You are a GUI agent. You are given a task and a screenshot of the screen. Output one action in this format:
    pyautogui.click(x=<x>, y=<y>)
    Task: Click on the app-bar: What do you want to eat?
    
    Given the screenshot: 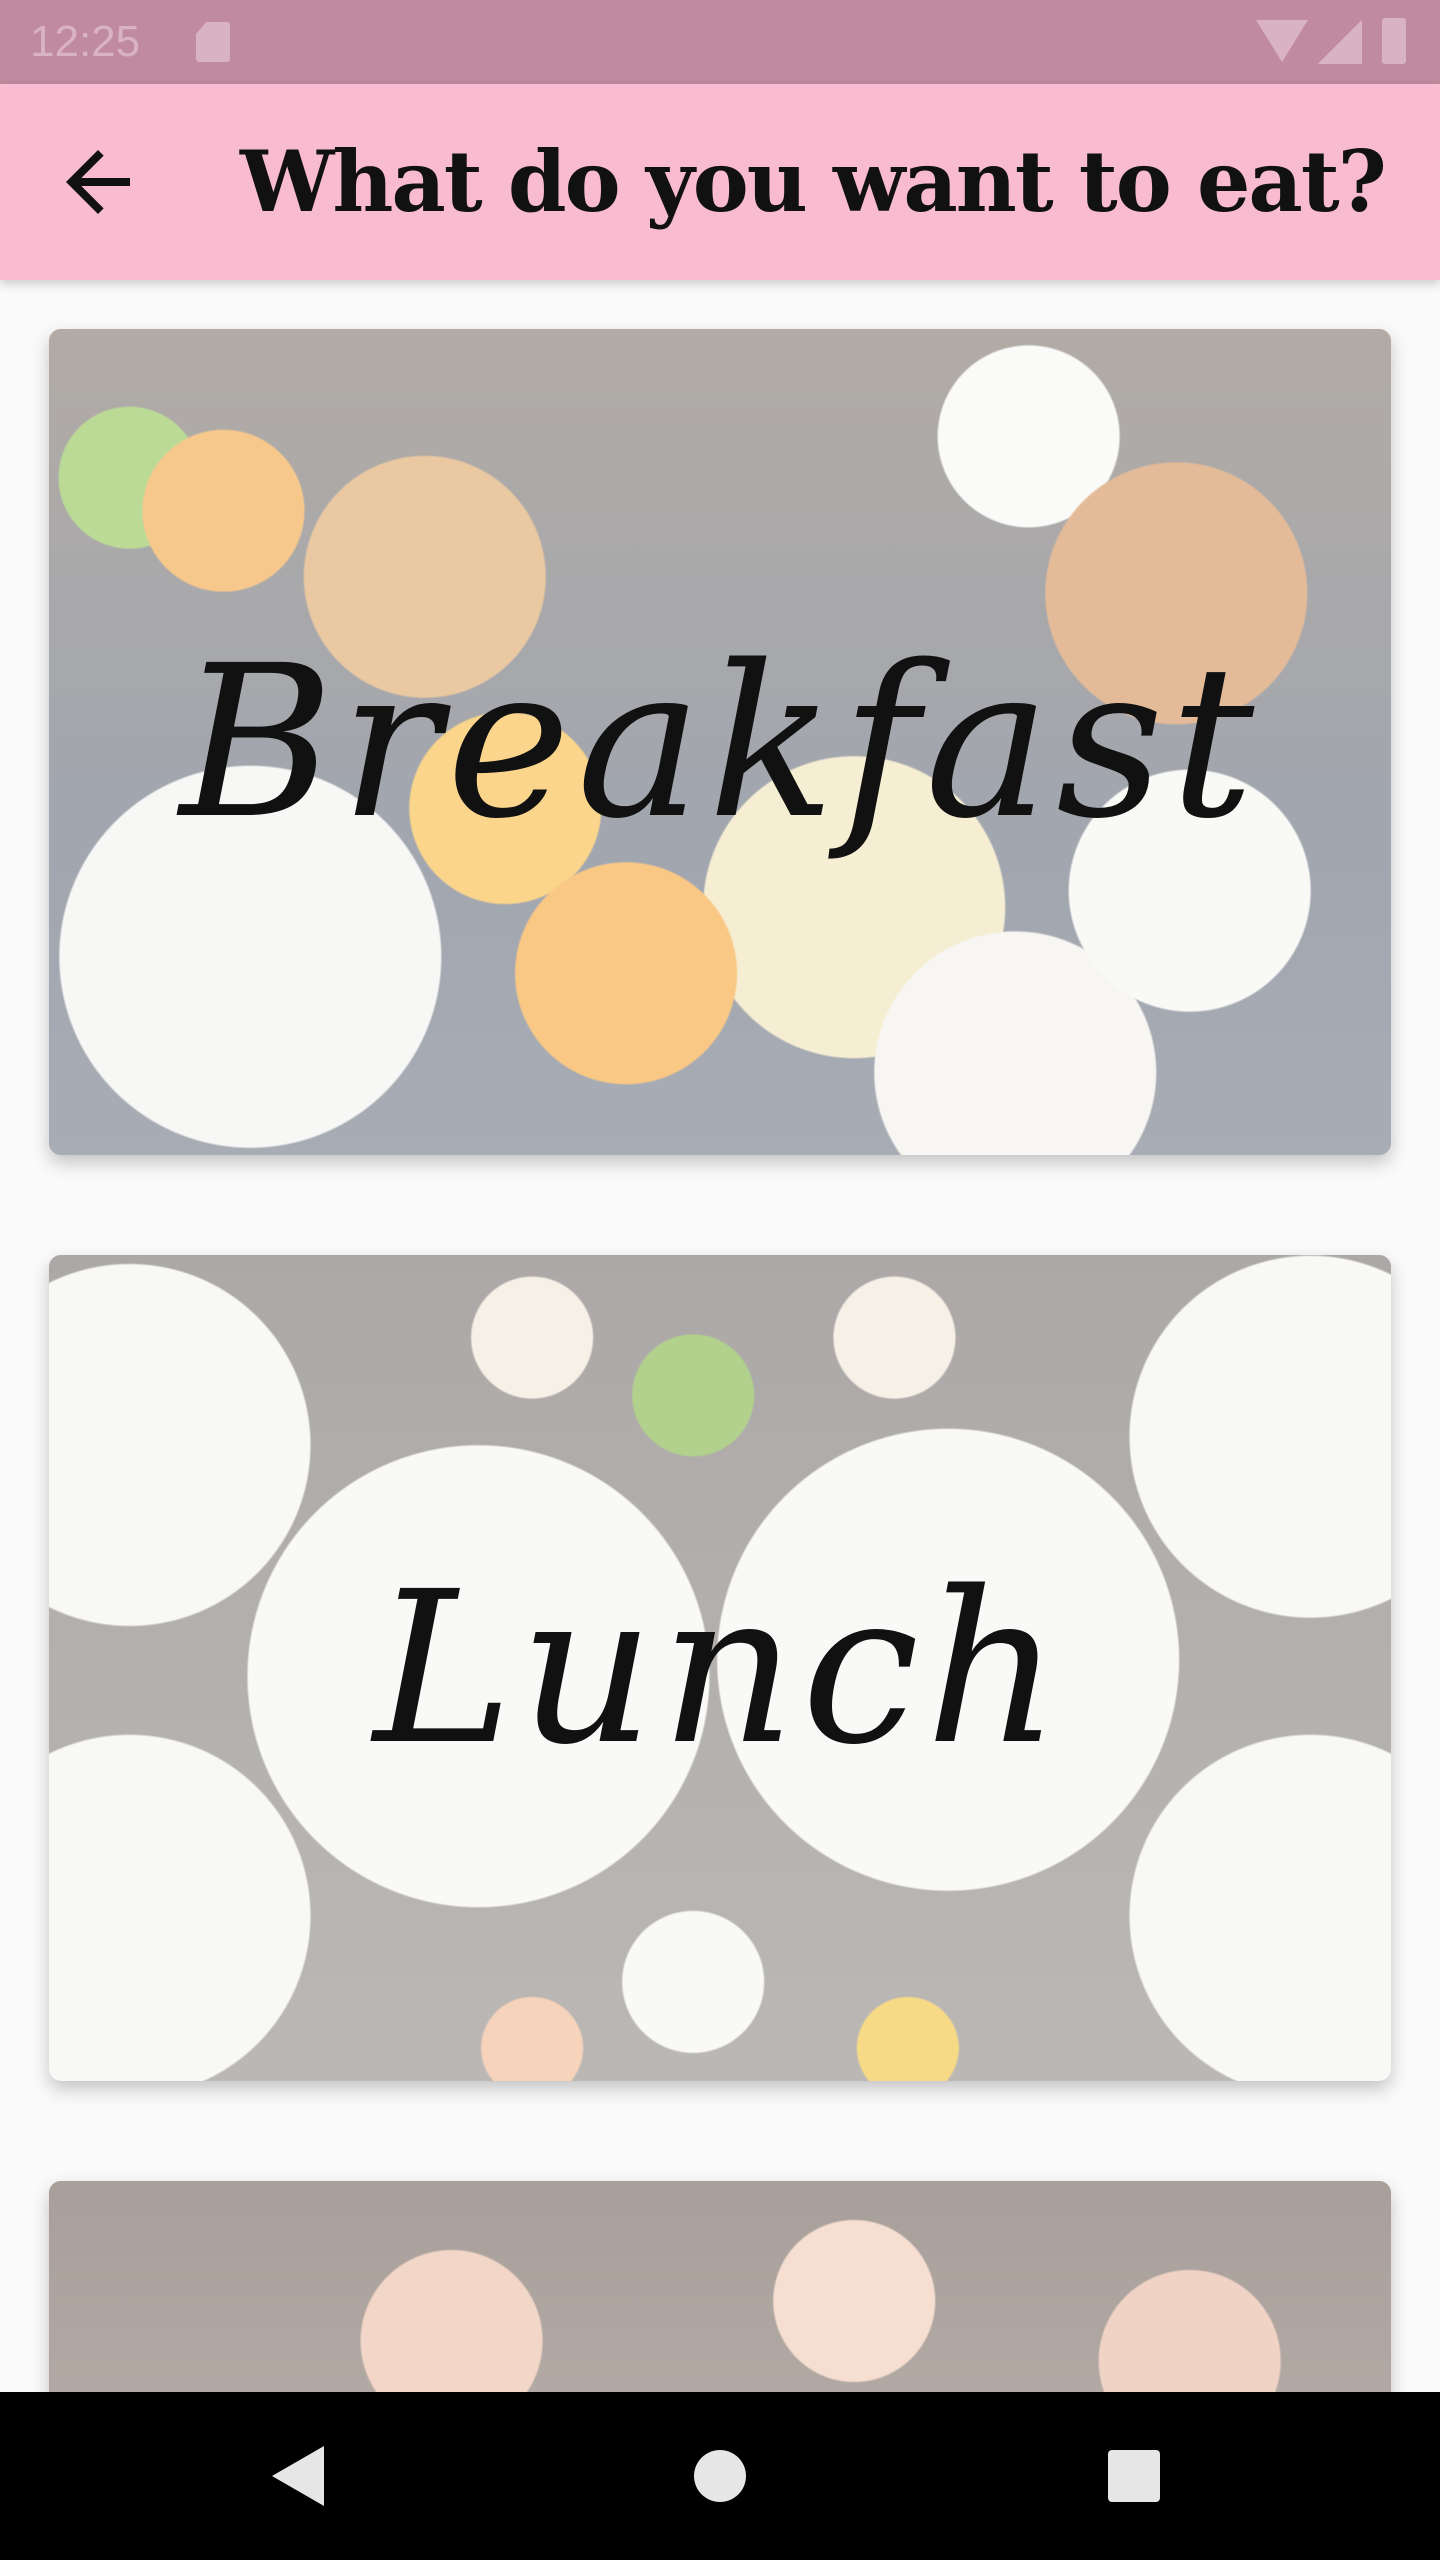 What is the action you would take?
    pyautogui.click(x=720, y=182)
    